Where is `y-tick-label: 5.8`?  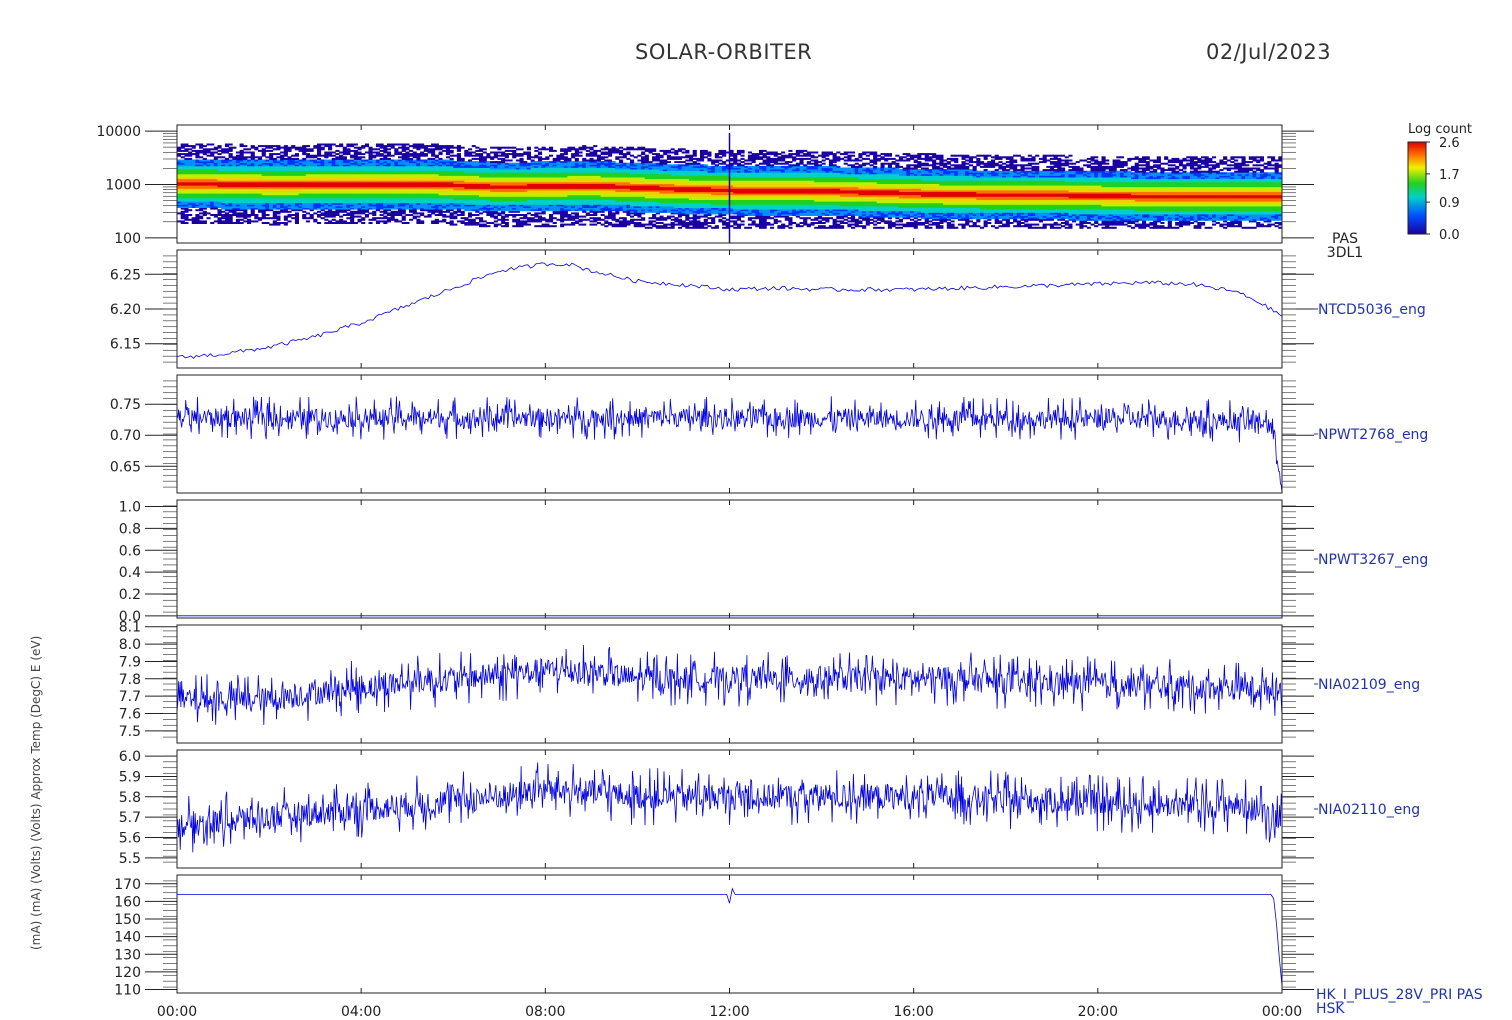
y-tick-label: 5.8 is located at coordinates (130, 798).